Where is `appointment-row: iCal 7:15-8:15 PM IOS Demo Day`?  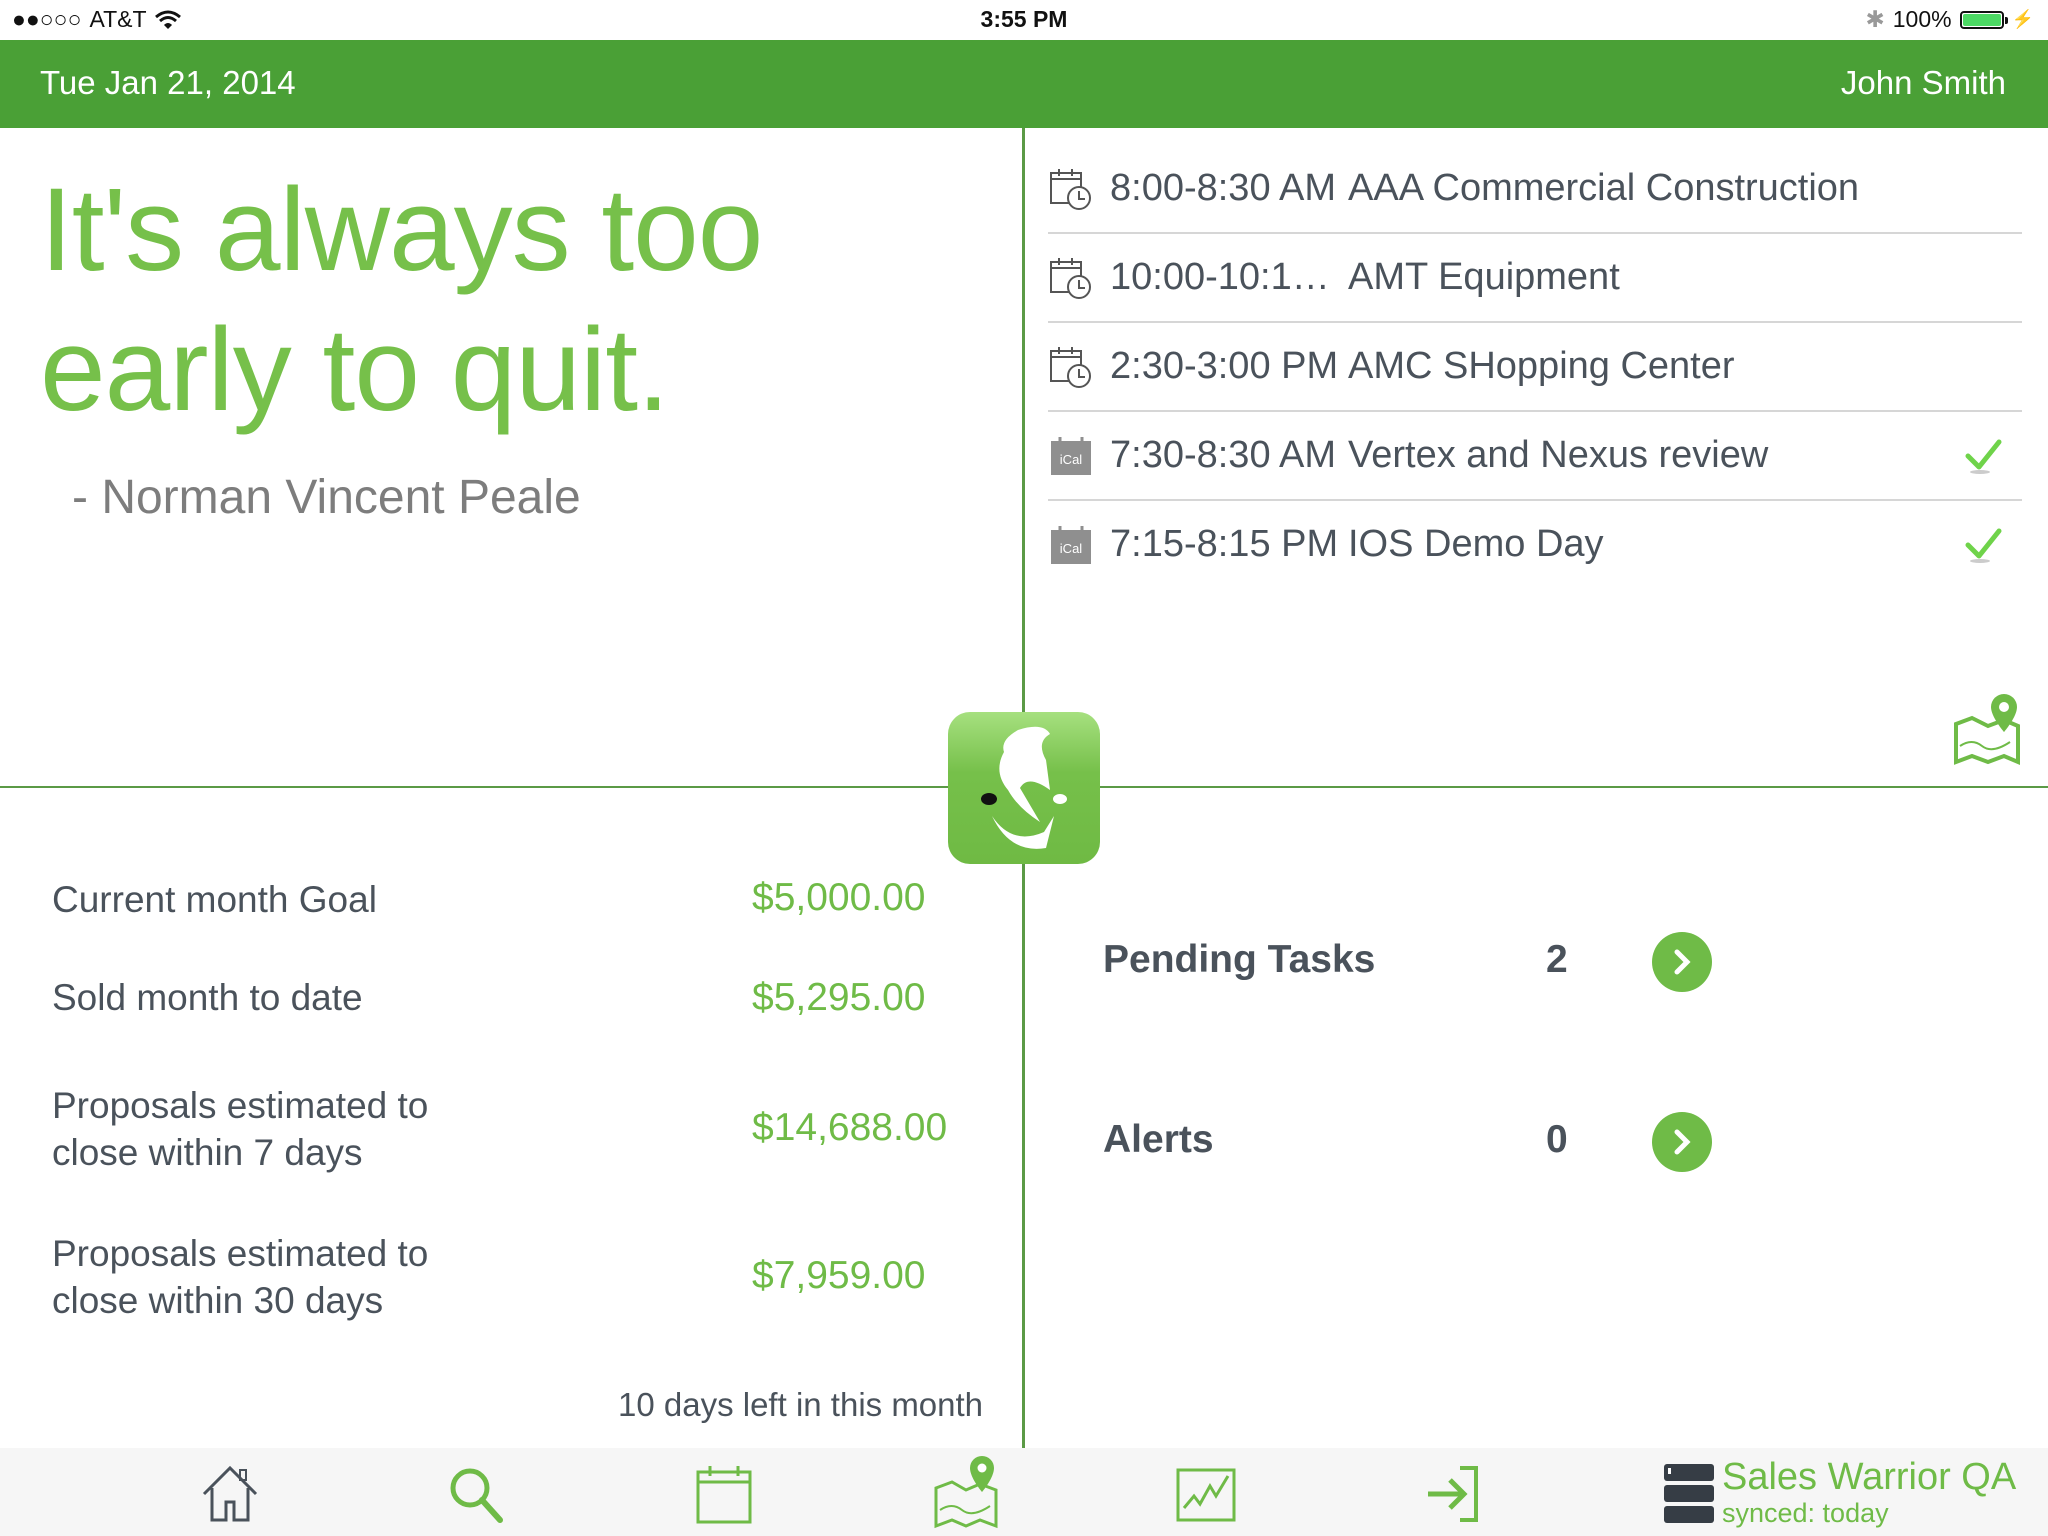
appointment-row: iCal 7:15-8:15 PM IOS Demo Day is located at coordinates (1535, 544).